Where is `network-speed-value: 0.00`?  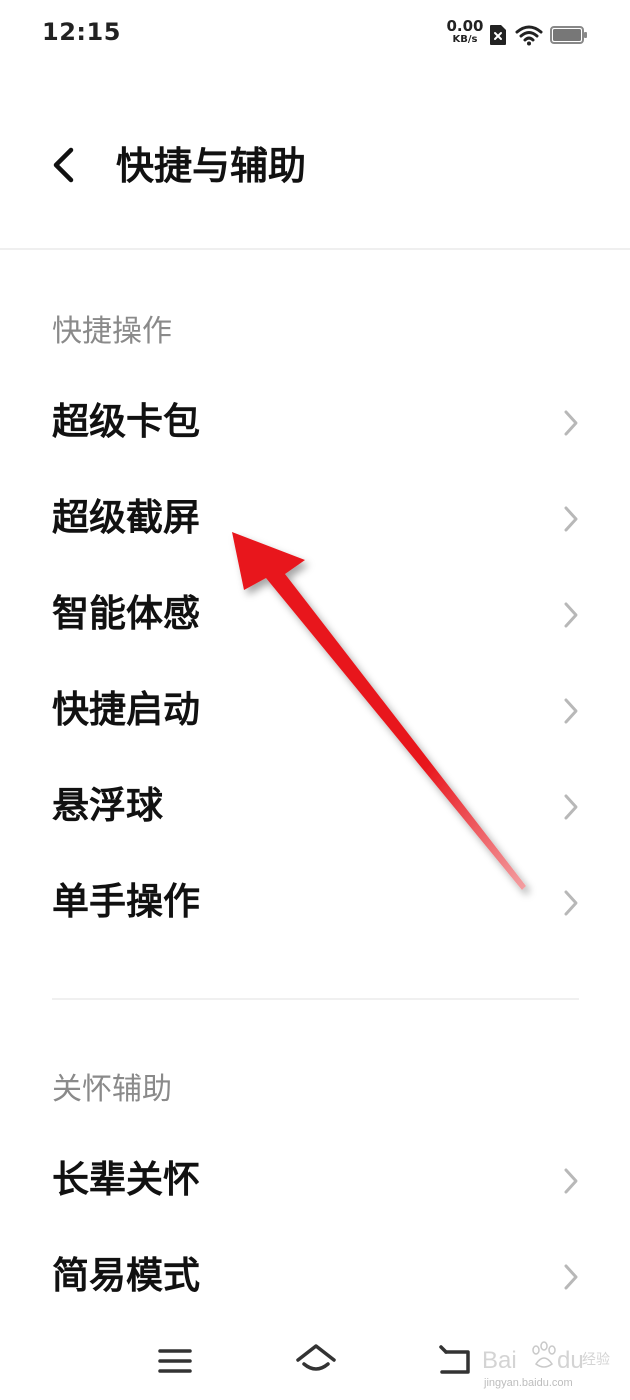
network-speed-value: 0.00 is located at coordinates (465, 26).